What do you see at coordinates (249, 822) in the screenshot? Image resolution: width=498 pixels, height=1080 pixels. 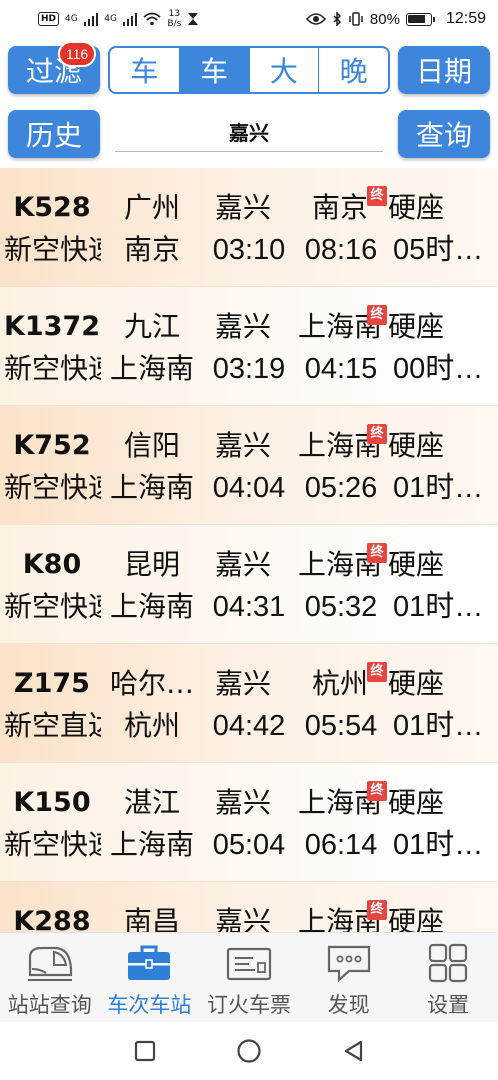 I see `train-row: K150新空快速湛江嘉兴上海南硬座上海南05:0406:1401时…终` at bounding box center [249, 822].